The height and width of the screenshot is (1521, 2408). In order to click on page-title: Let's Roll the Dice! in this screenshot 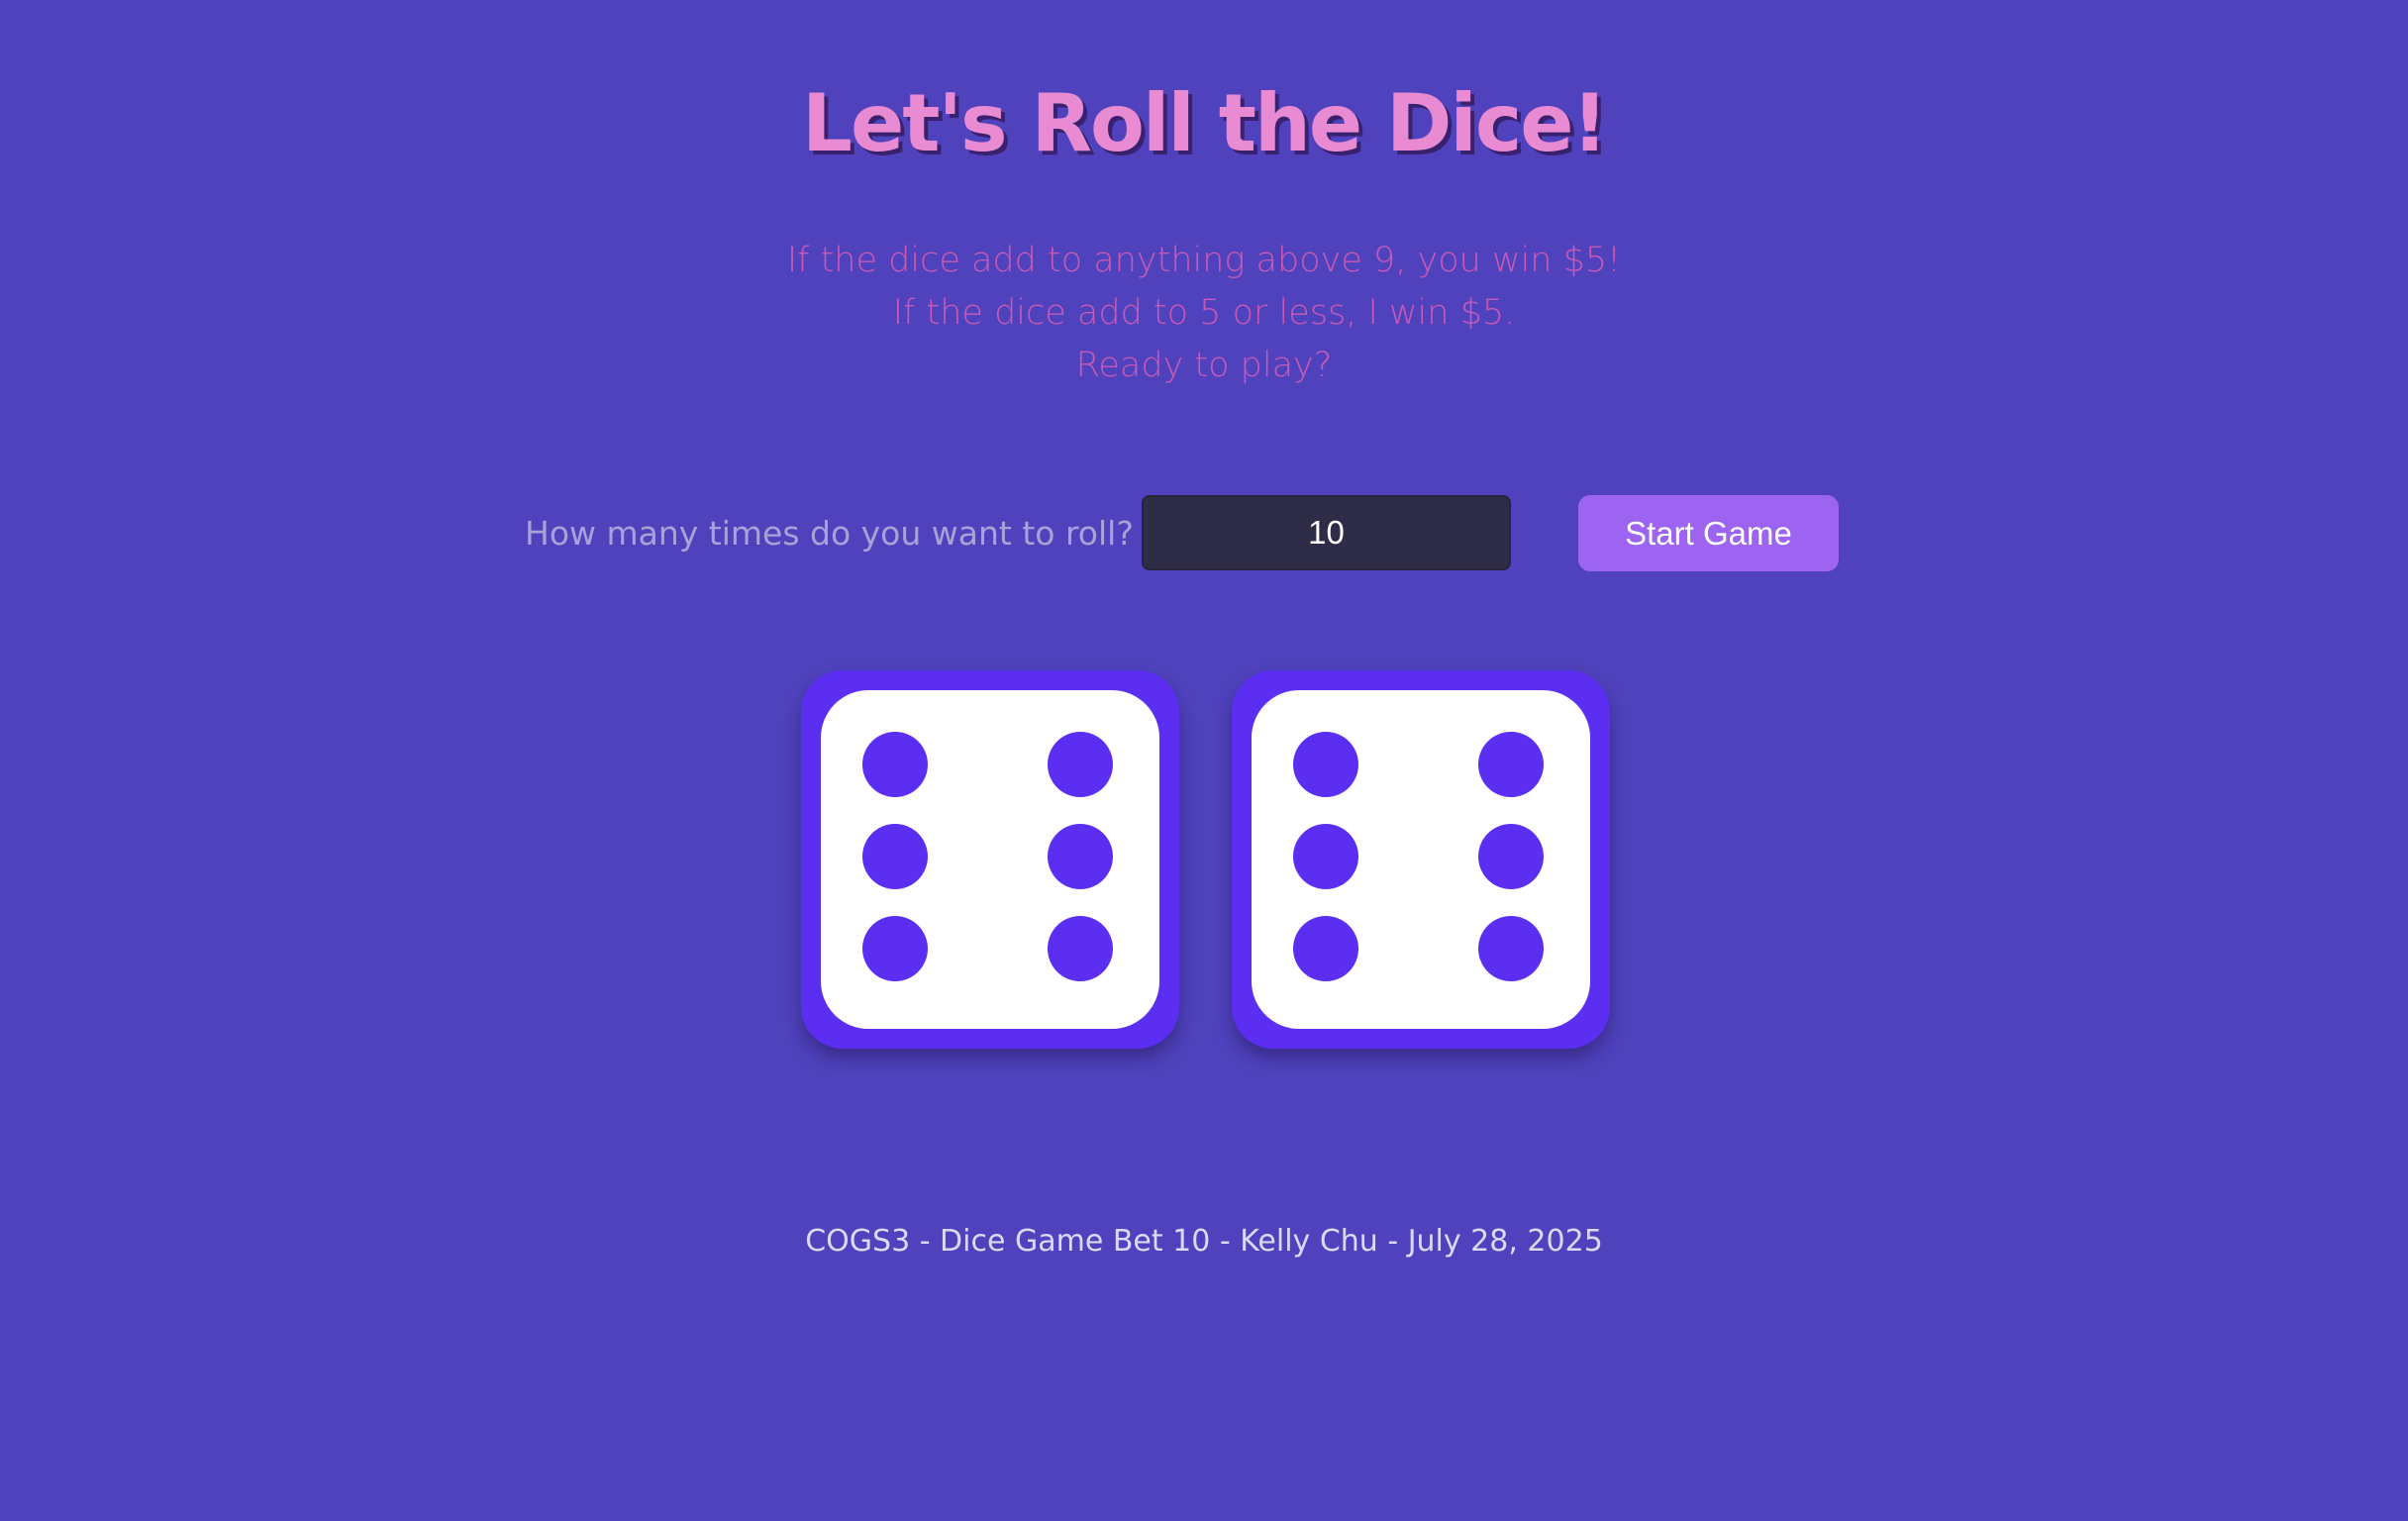, I will do `click(1205, 123)`.